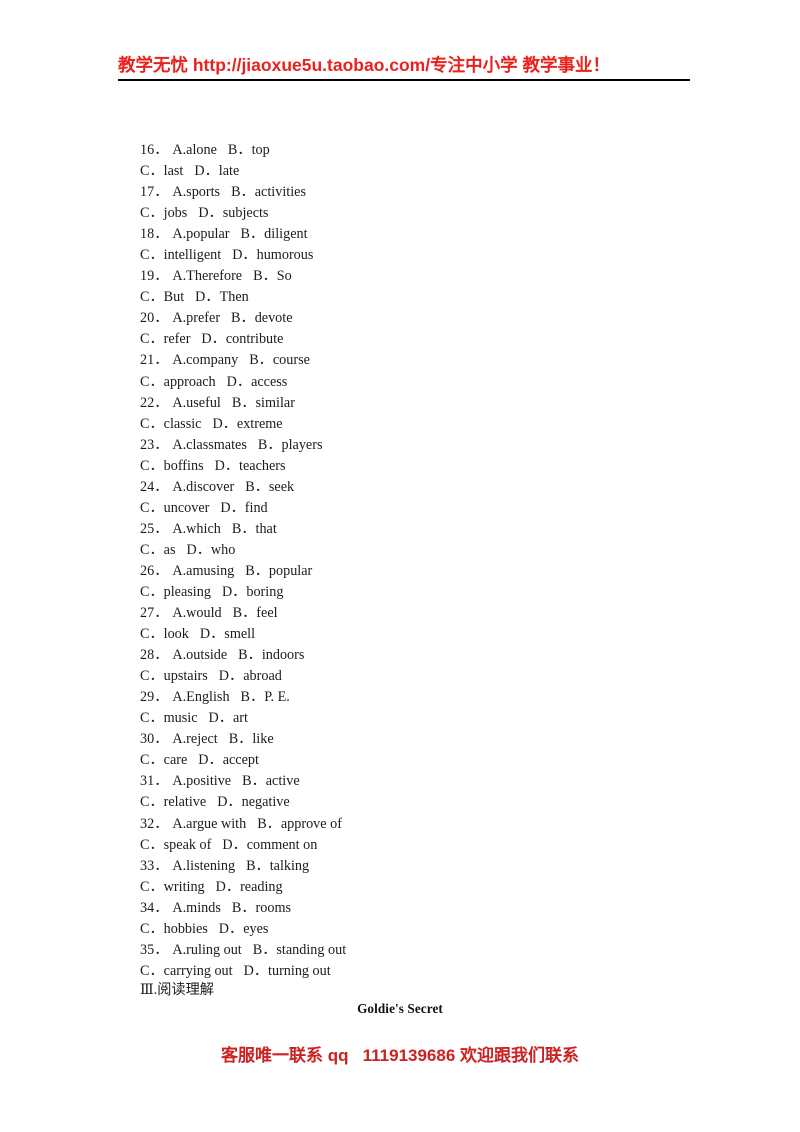  I want to click on question-line-cd: C．jobs D．subjects, so click(420, 213).